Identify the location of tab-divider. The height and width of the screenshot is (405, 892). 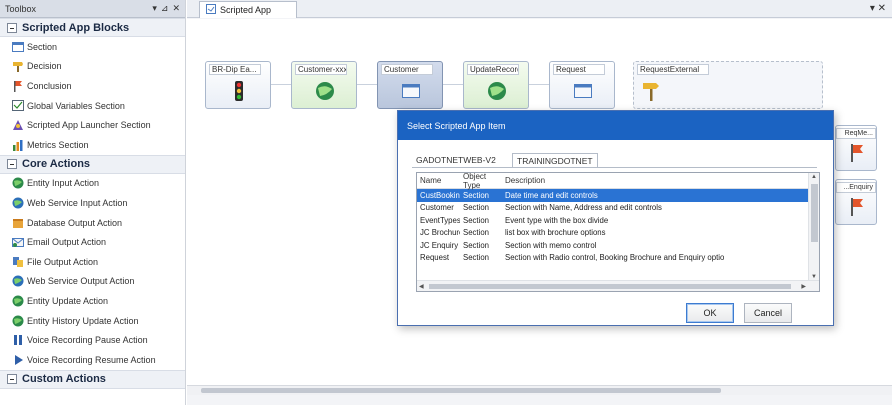
(614, 167).